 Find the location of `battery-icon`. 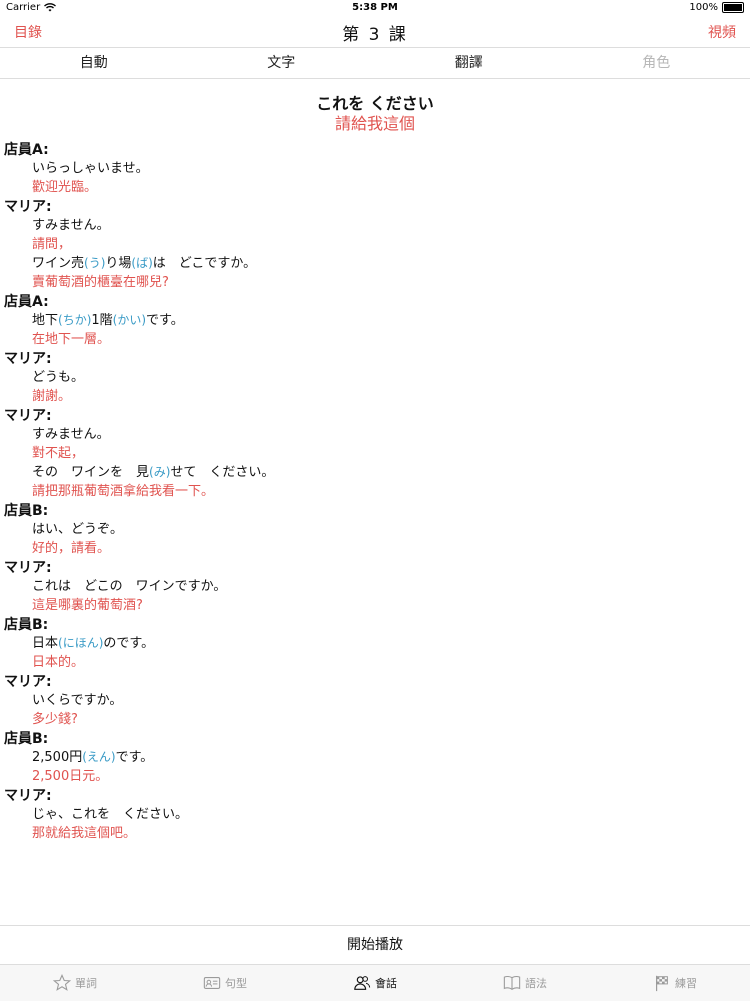

battery-icon is located at coordinates (733, 7).